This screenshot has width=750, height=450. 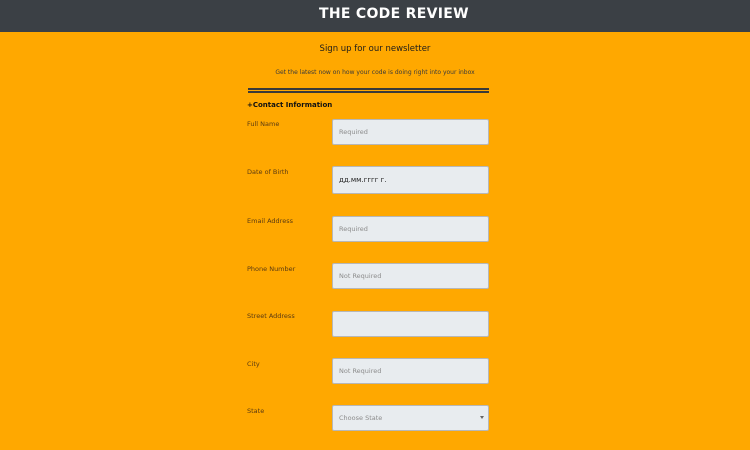 I want to click on street-address-input, so click(x=410, y=324).